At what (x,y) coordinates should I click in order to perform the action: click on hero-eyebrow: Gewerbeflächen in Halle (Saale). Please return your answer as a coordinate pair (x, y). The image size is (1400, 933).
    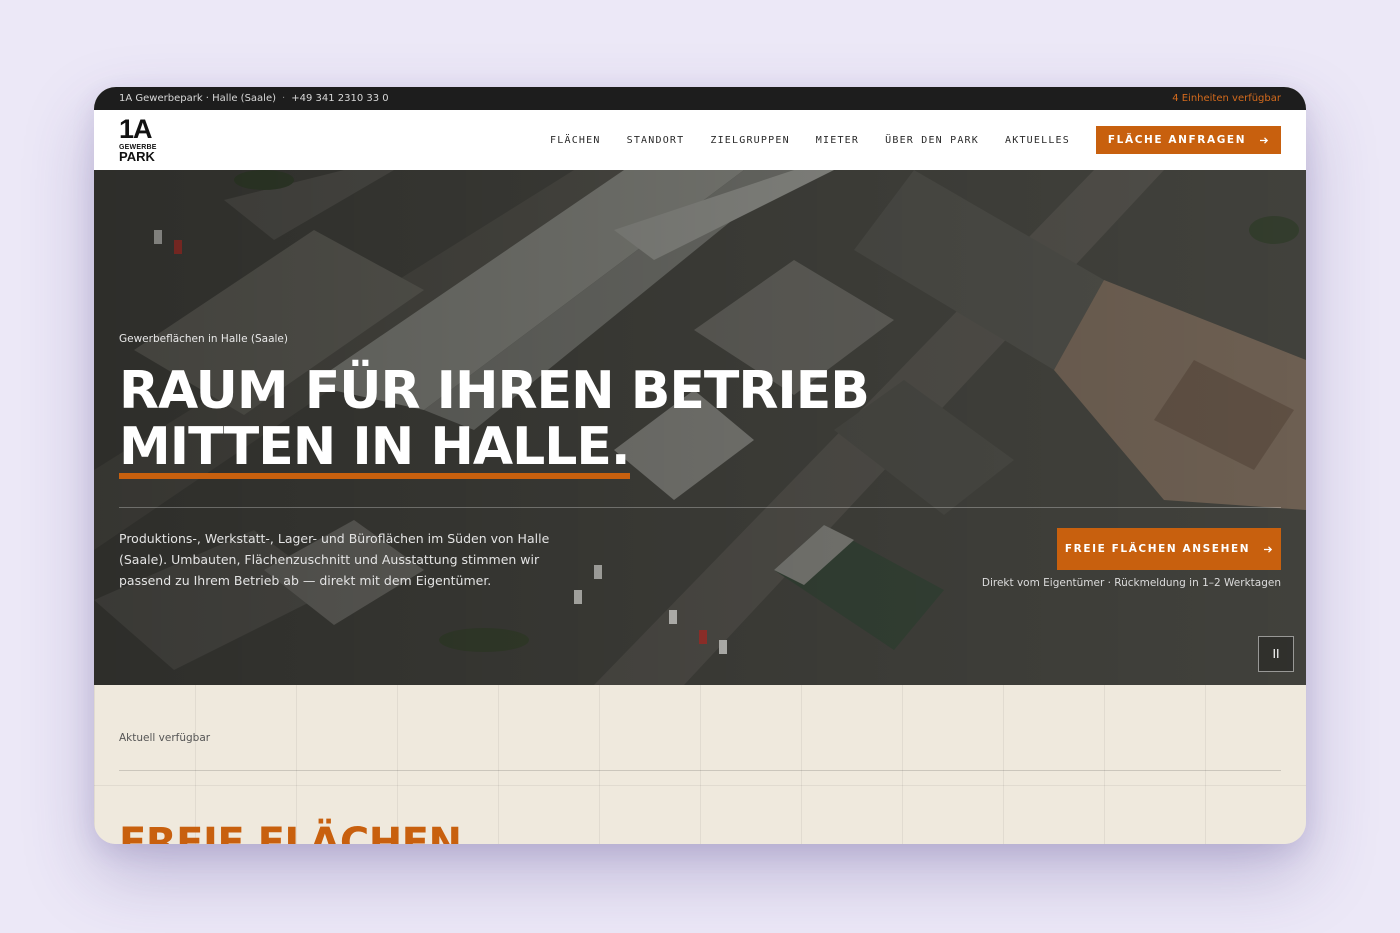
    Looking at the image, I should click on (203, 339).